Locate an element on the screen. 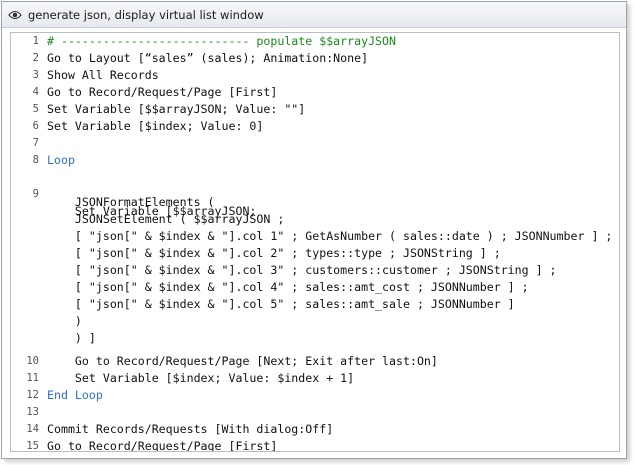 This screenshot has height=465, width=634. calc-text: JSONFormatElements ( is located at coordinates (131, 202).